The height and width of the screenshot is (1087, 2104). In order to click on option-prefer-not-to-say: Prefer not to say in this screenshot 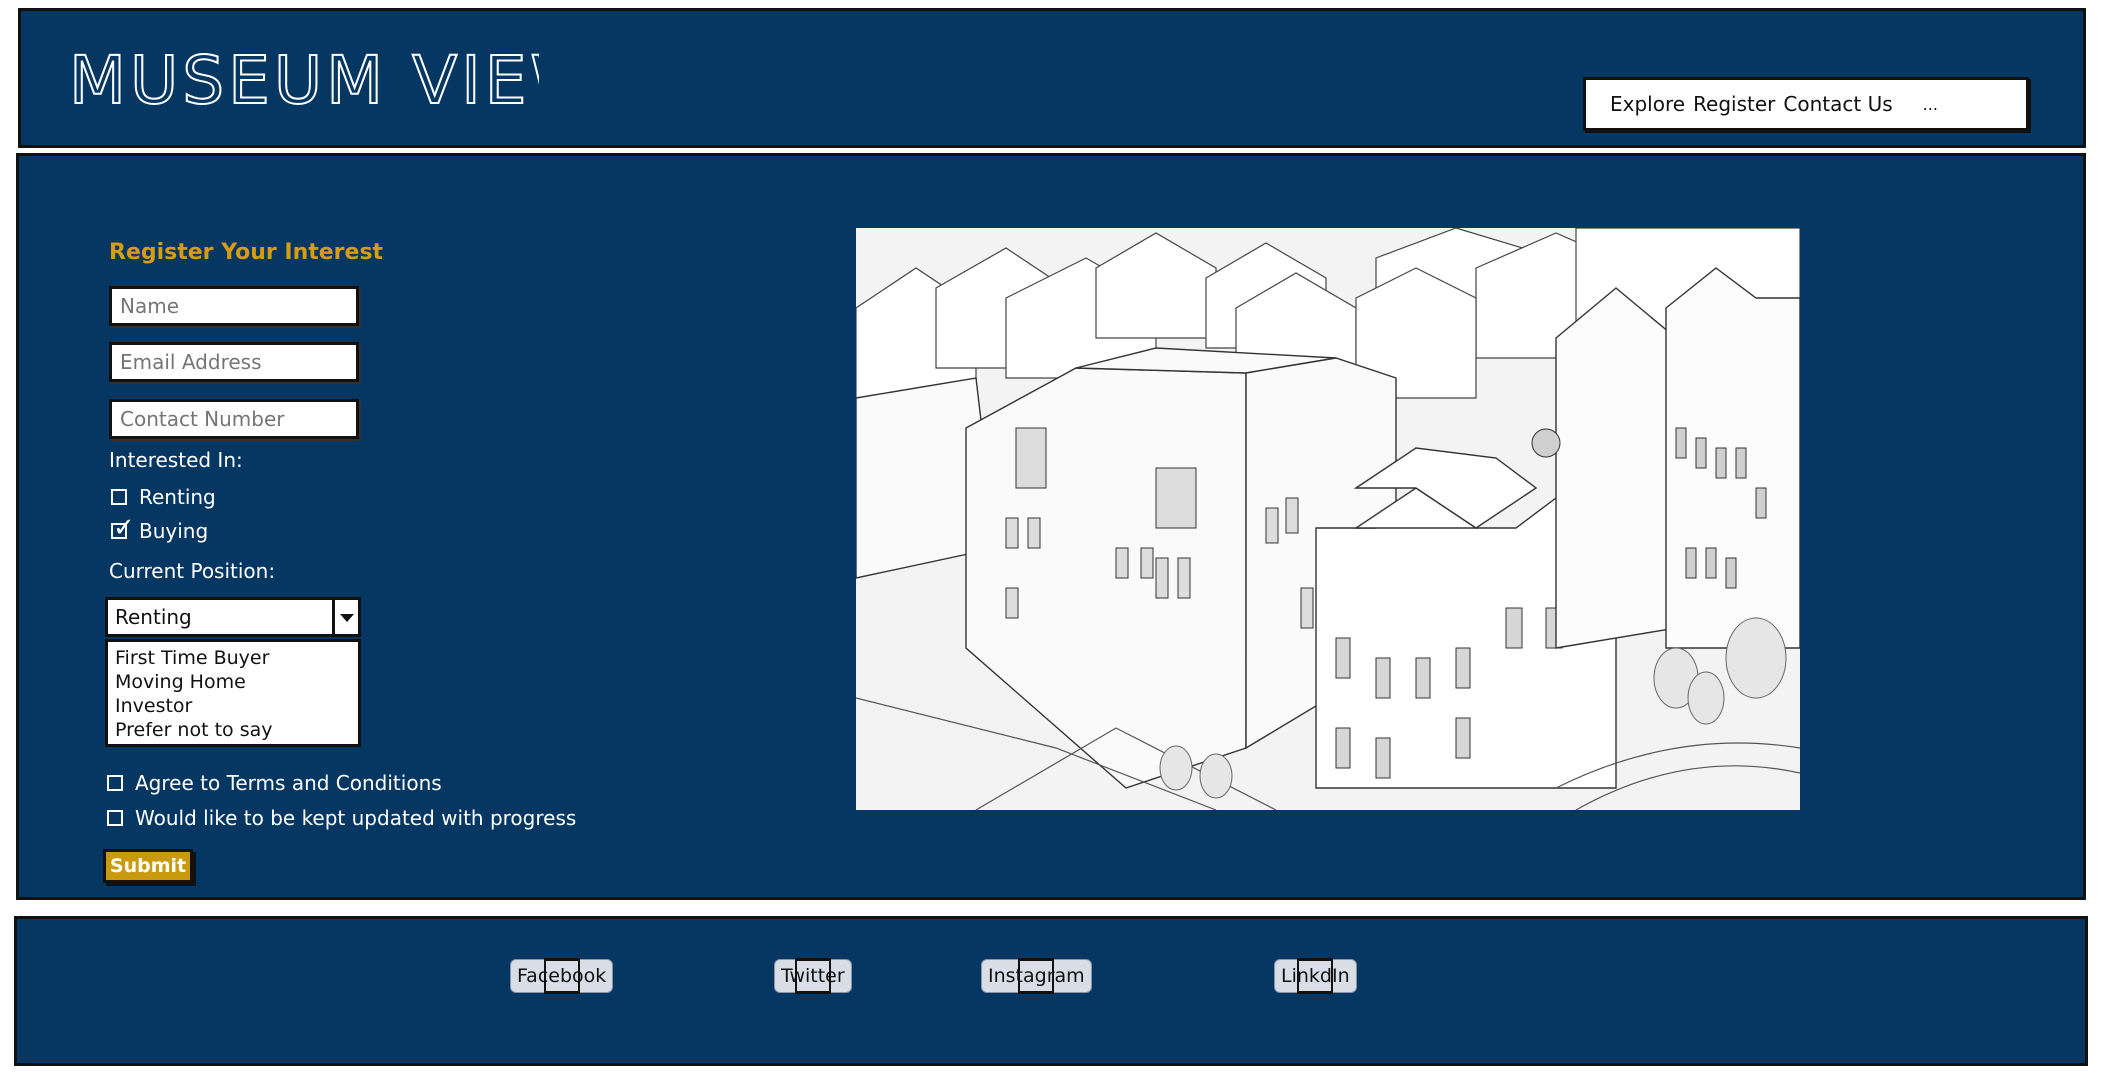, I will do `click(236, 730)`.